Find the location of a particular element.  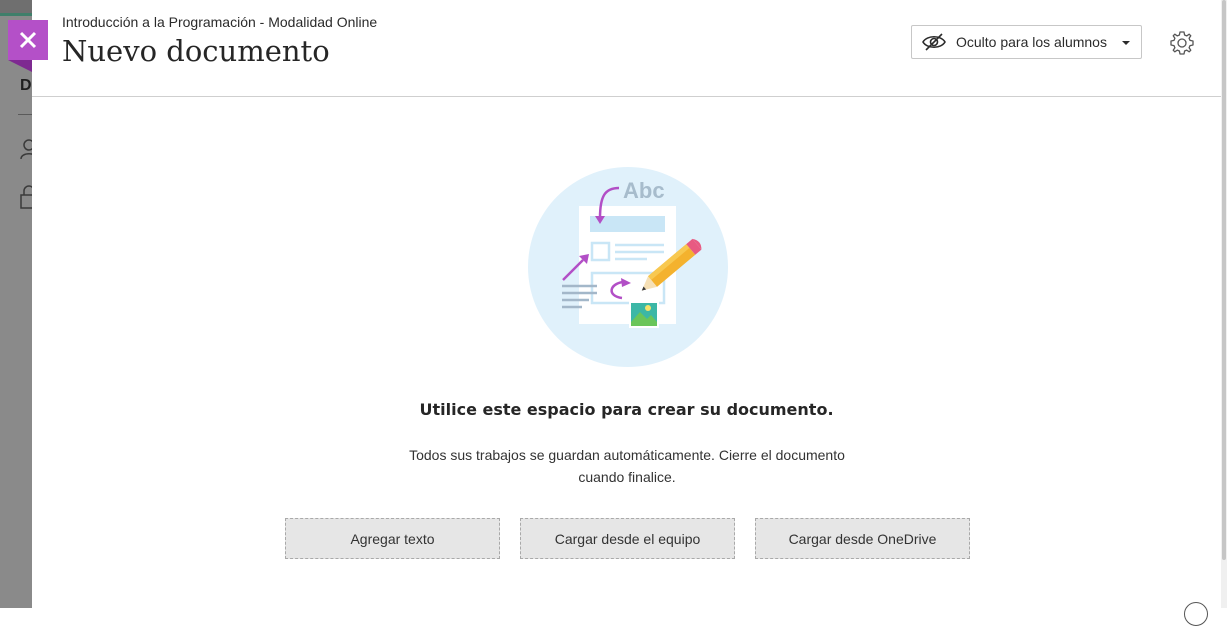

background-topbar is located at coordinates (16, 8).